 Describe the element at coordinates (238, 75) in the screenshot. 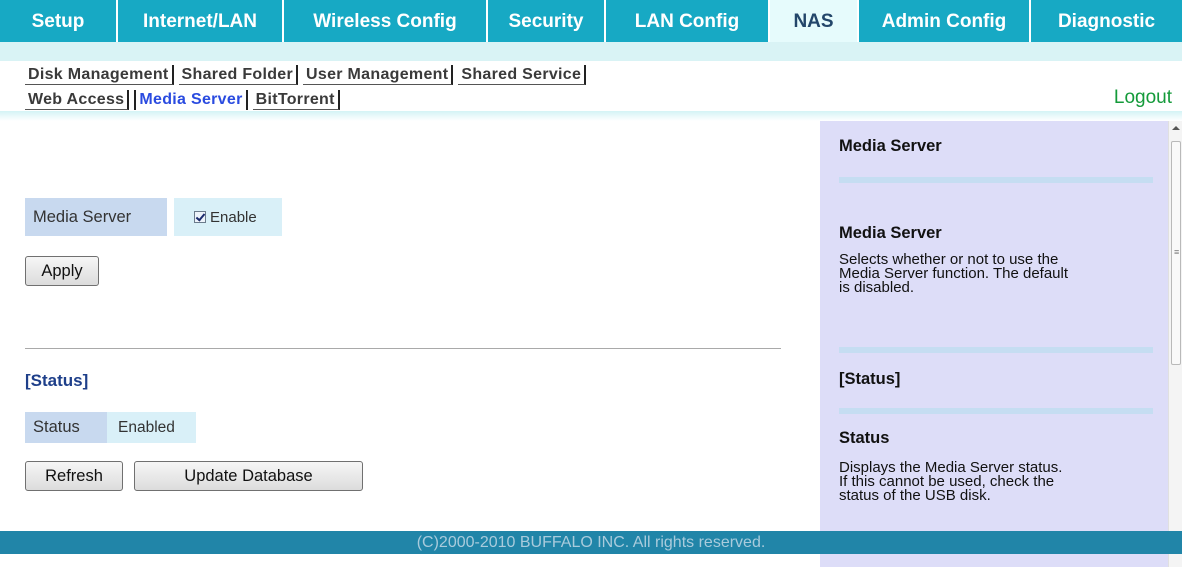

I see `sub-link-shared-folder: Shared Folder` at that location.